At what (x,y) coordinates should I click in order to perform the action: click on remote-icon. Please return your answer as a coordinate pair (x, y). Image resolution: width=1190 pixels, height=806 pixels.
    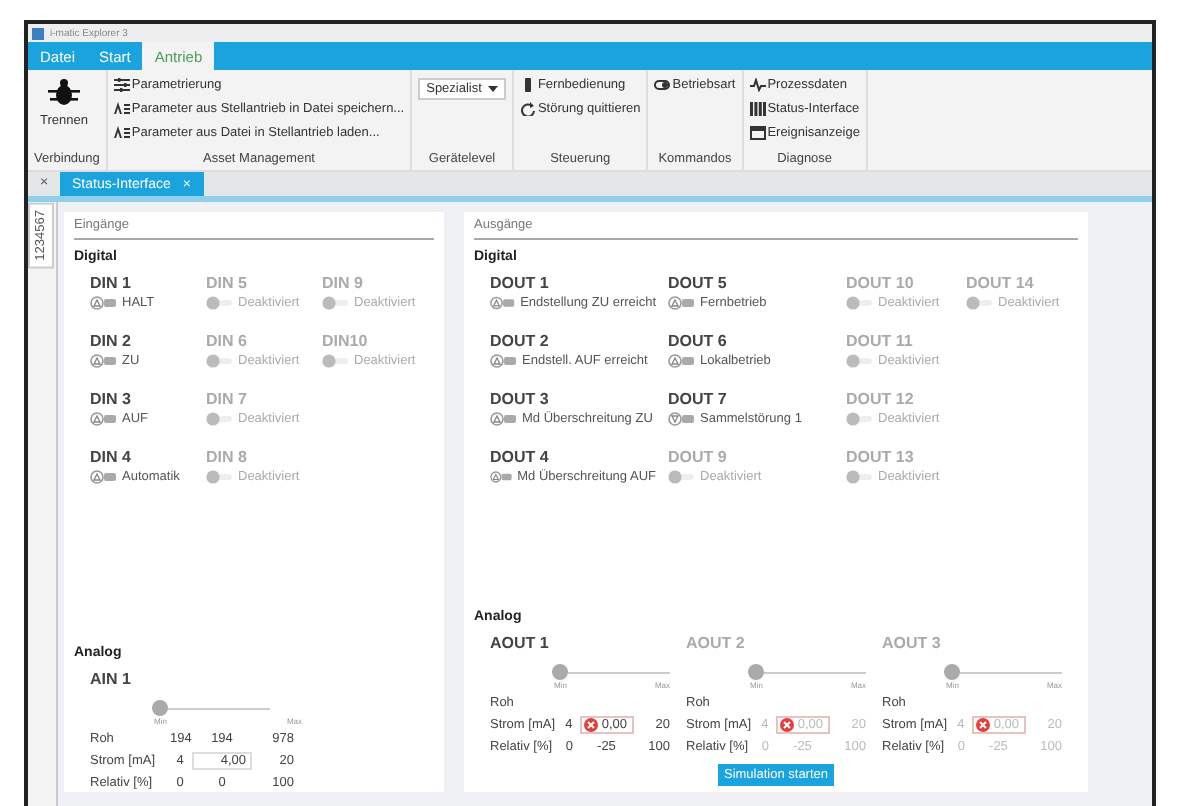
    Looking at the image, I should click on (527, 85).